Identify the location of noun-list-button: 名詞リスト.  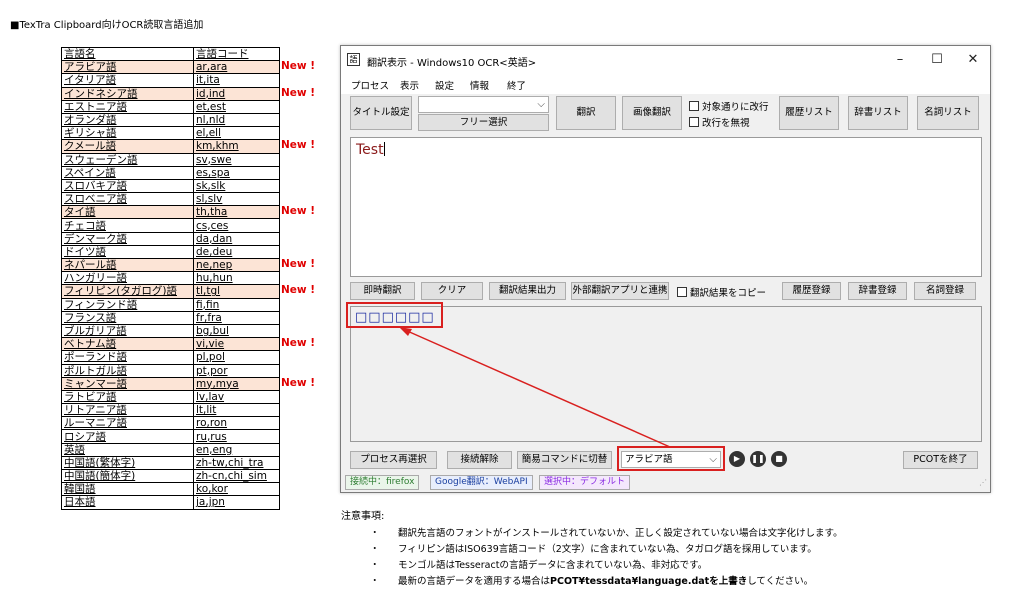
(948, 113).